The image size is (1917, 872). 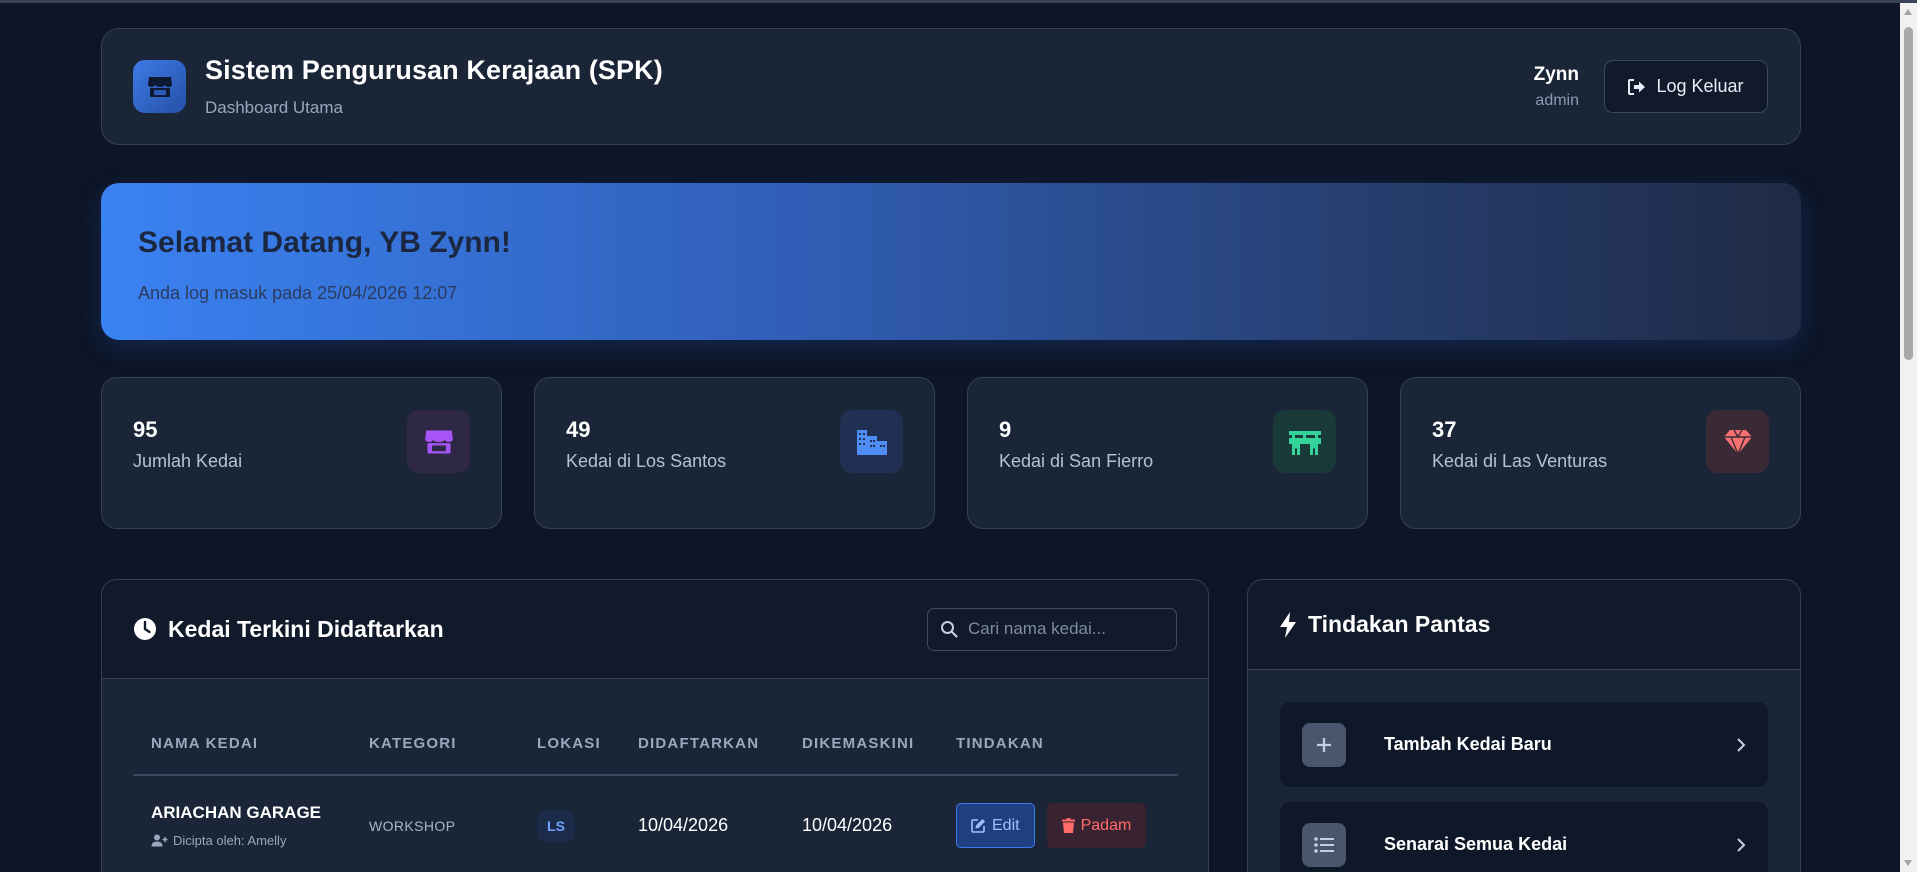 What do you see at coordinates (1063, 629) in the screenshot?
I see `search-input` at bounding box center [1063, 629].